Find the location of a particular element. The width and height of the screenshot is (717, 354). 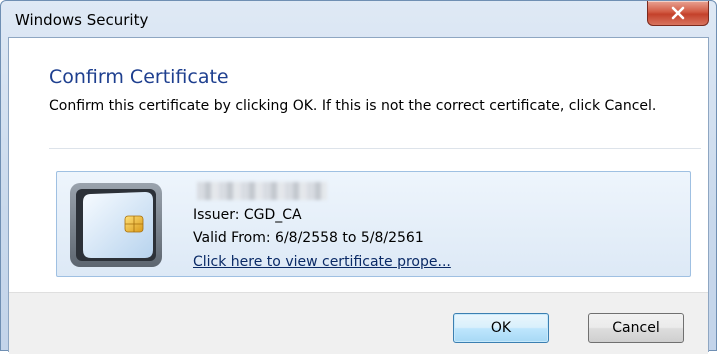

separator is located at coordinates (375, 148).